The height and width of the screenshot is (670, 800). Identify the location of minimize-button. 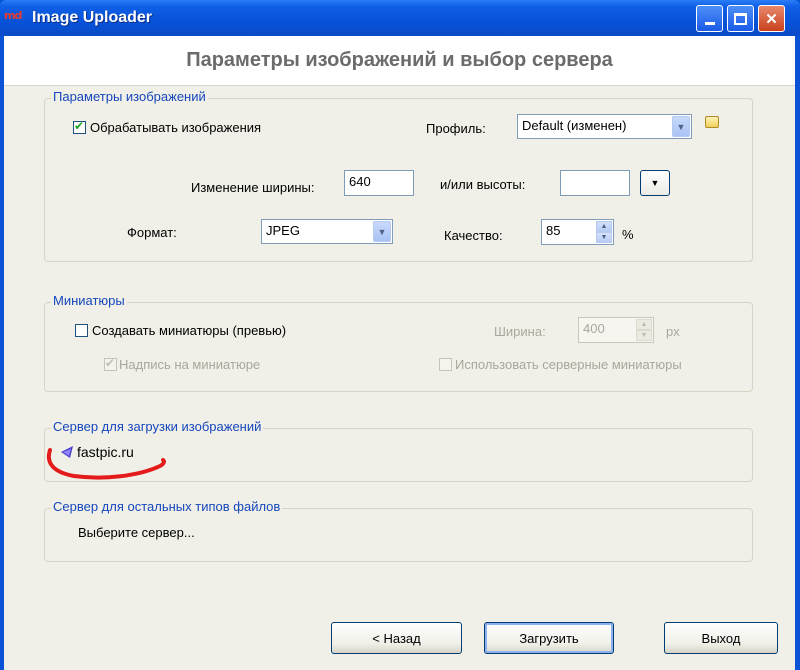
(709, 18).